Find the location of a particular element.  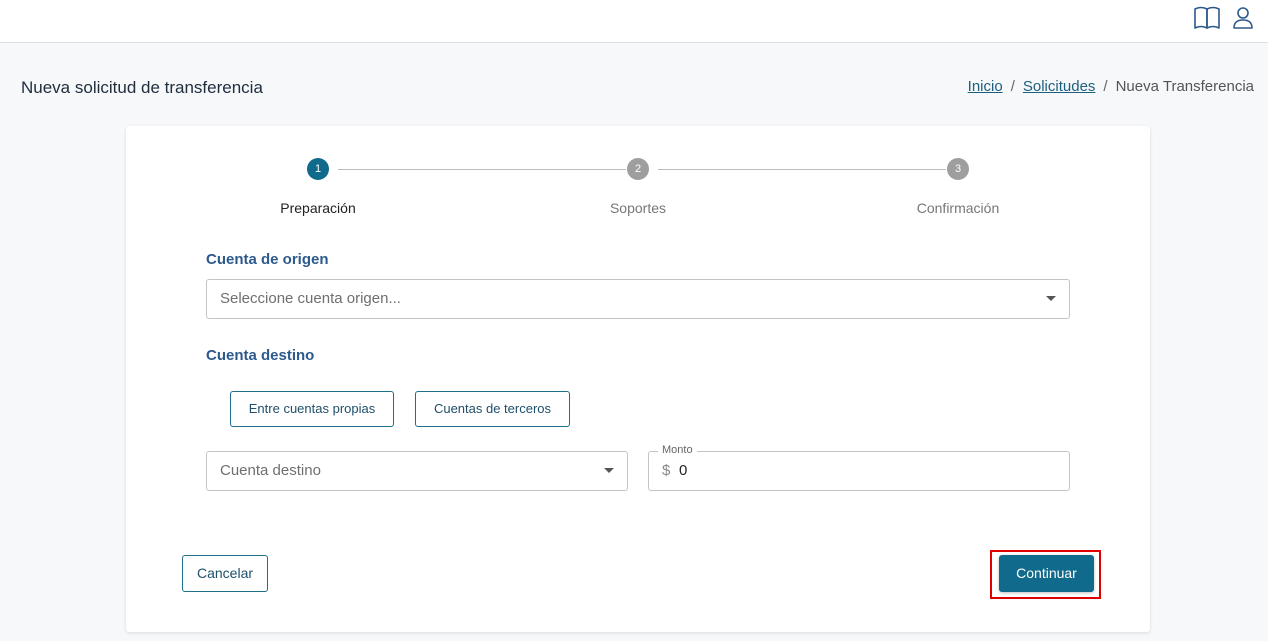

step-1-label: Preparación is located at coordinates (318, 208).